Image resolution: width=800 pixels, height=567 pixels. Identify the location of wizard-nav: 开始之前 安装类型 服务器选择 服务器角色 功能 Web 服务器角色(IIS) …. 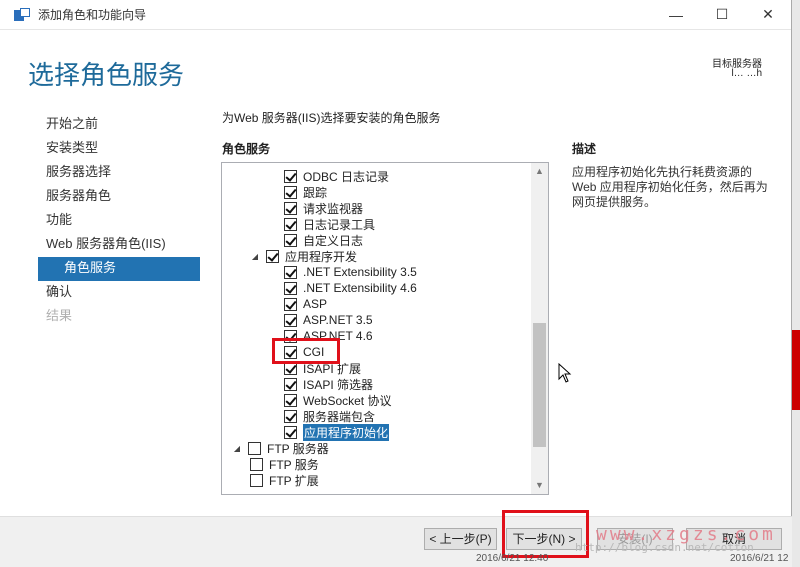
(119, 221).